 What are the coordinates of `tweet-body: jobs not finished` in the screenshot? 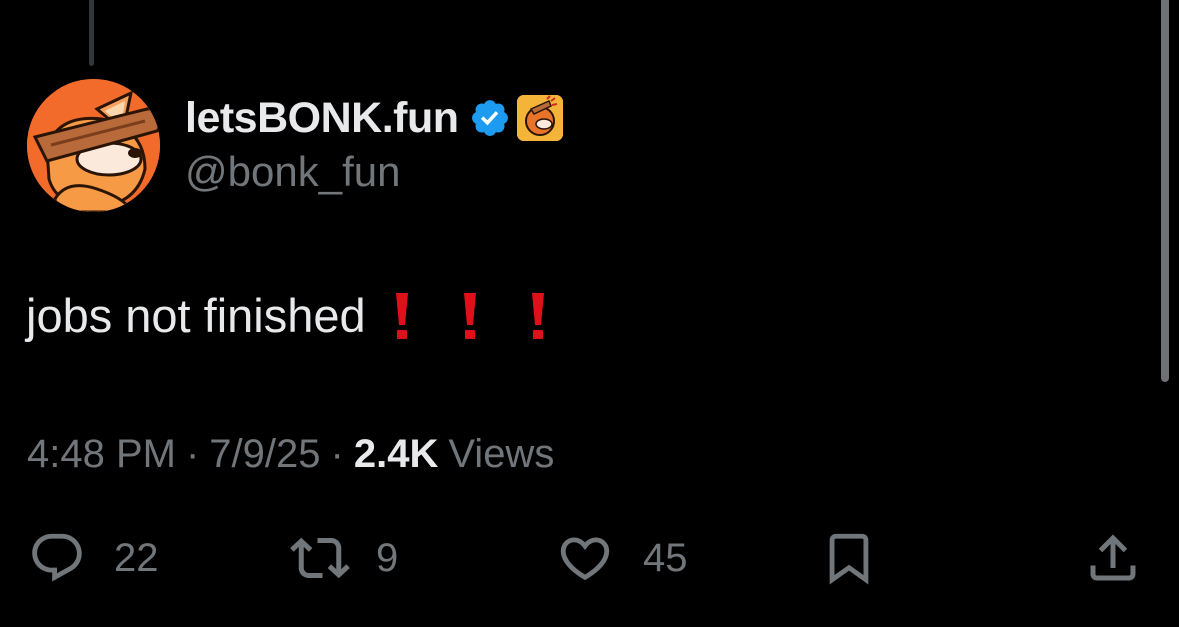 It's located at (286, 315).